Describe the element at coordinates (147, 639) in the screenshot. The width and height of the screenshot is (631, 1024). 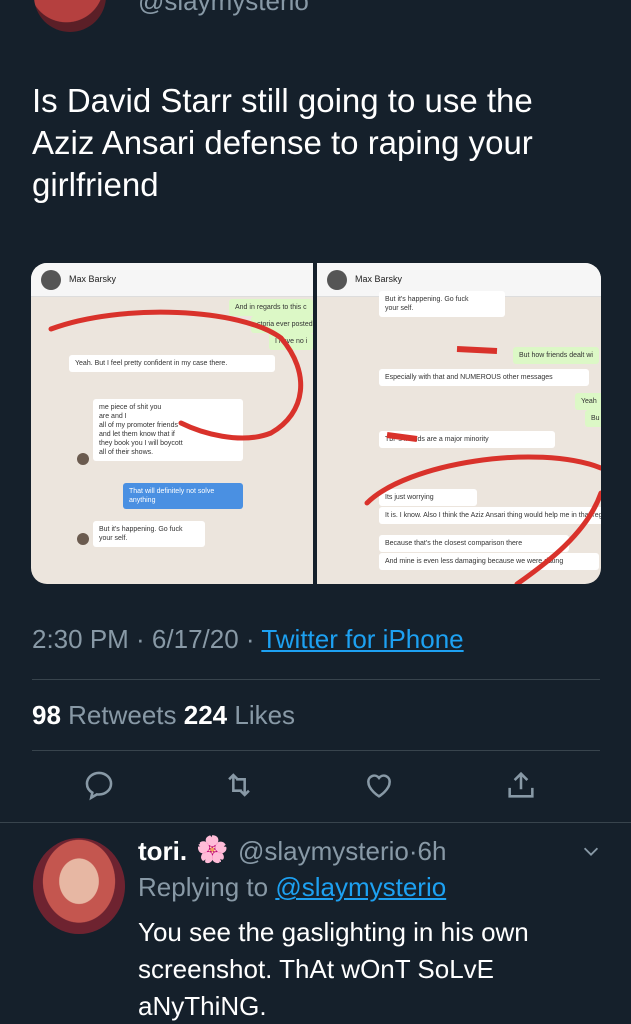
I see `tweet-timestamp: 2:30 PM · 6/17/20 ·` at that location.